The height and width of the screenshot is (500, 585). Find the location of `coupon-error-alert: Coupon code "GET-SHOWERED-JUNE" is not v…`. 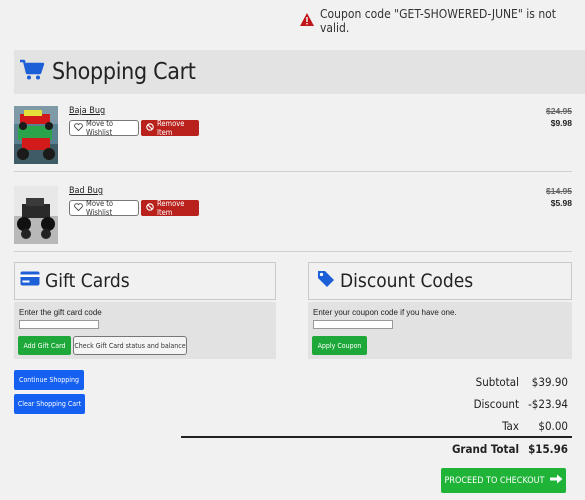

coupon-error-alert: Coupon code "GET-SHOWERED-JUNE" is not v… is located at coordinates (442, 21).